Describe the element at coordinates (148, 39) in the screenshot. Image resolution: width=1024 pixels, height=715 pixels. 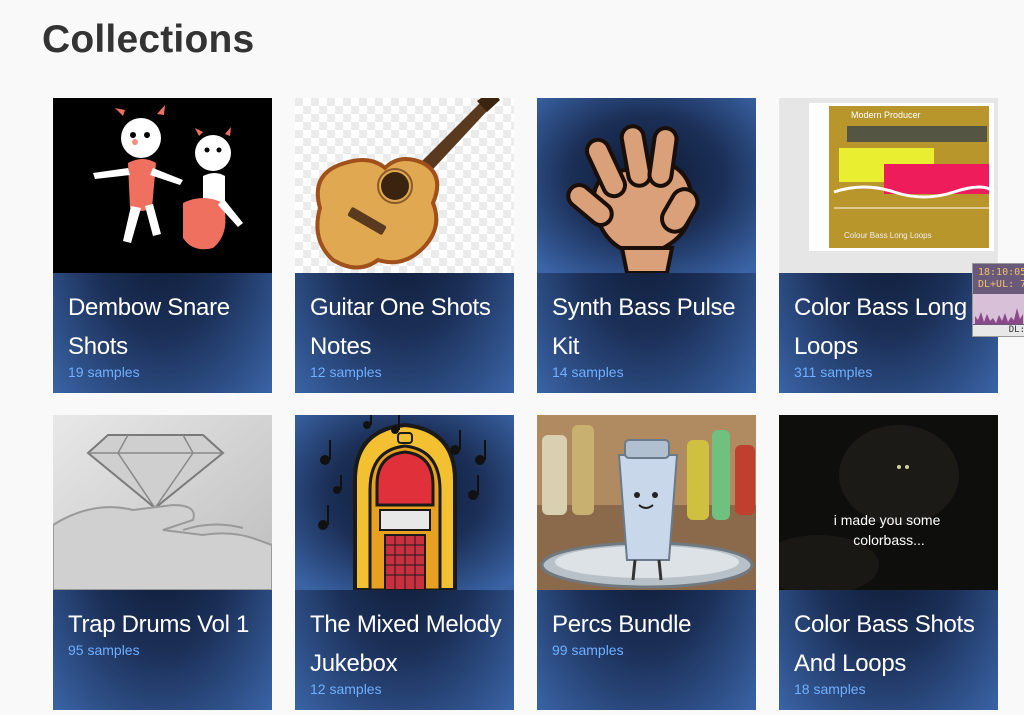
I see `page-title: Collections` at that location.